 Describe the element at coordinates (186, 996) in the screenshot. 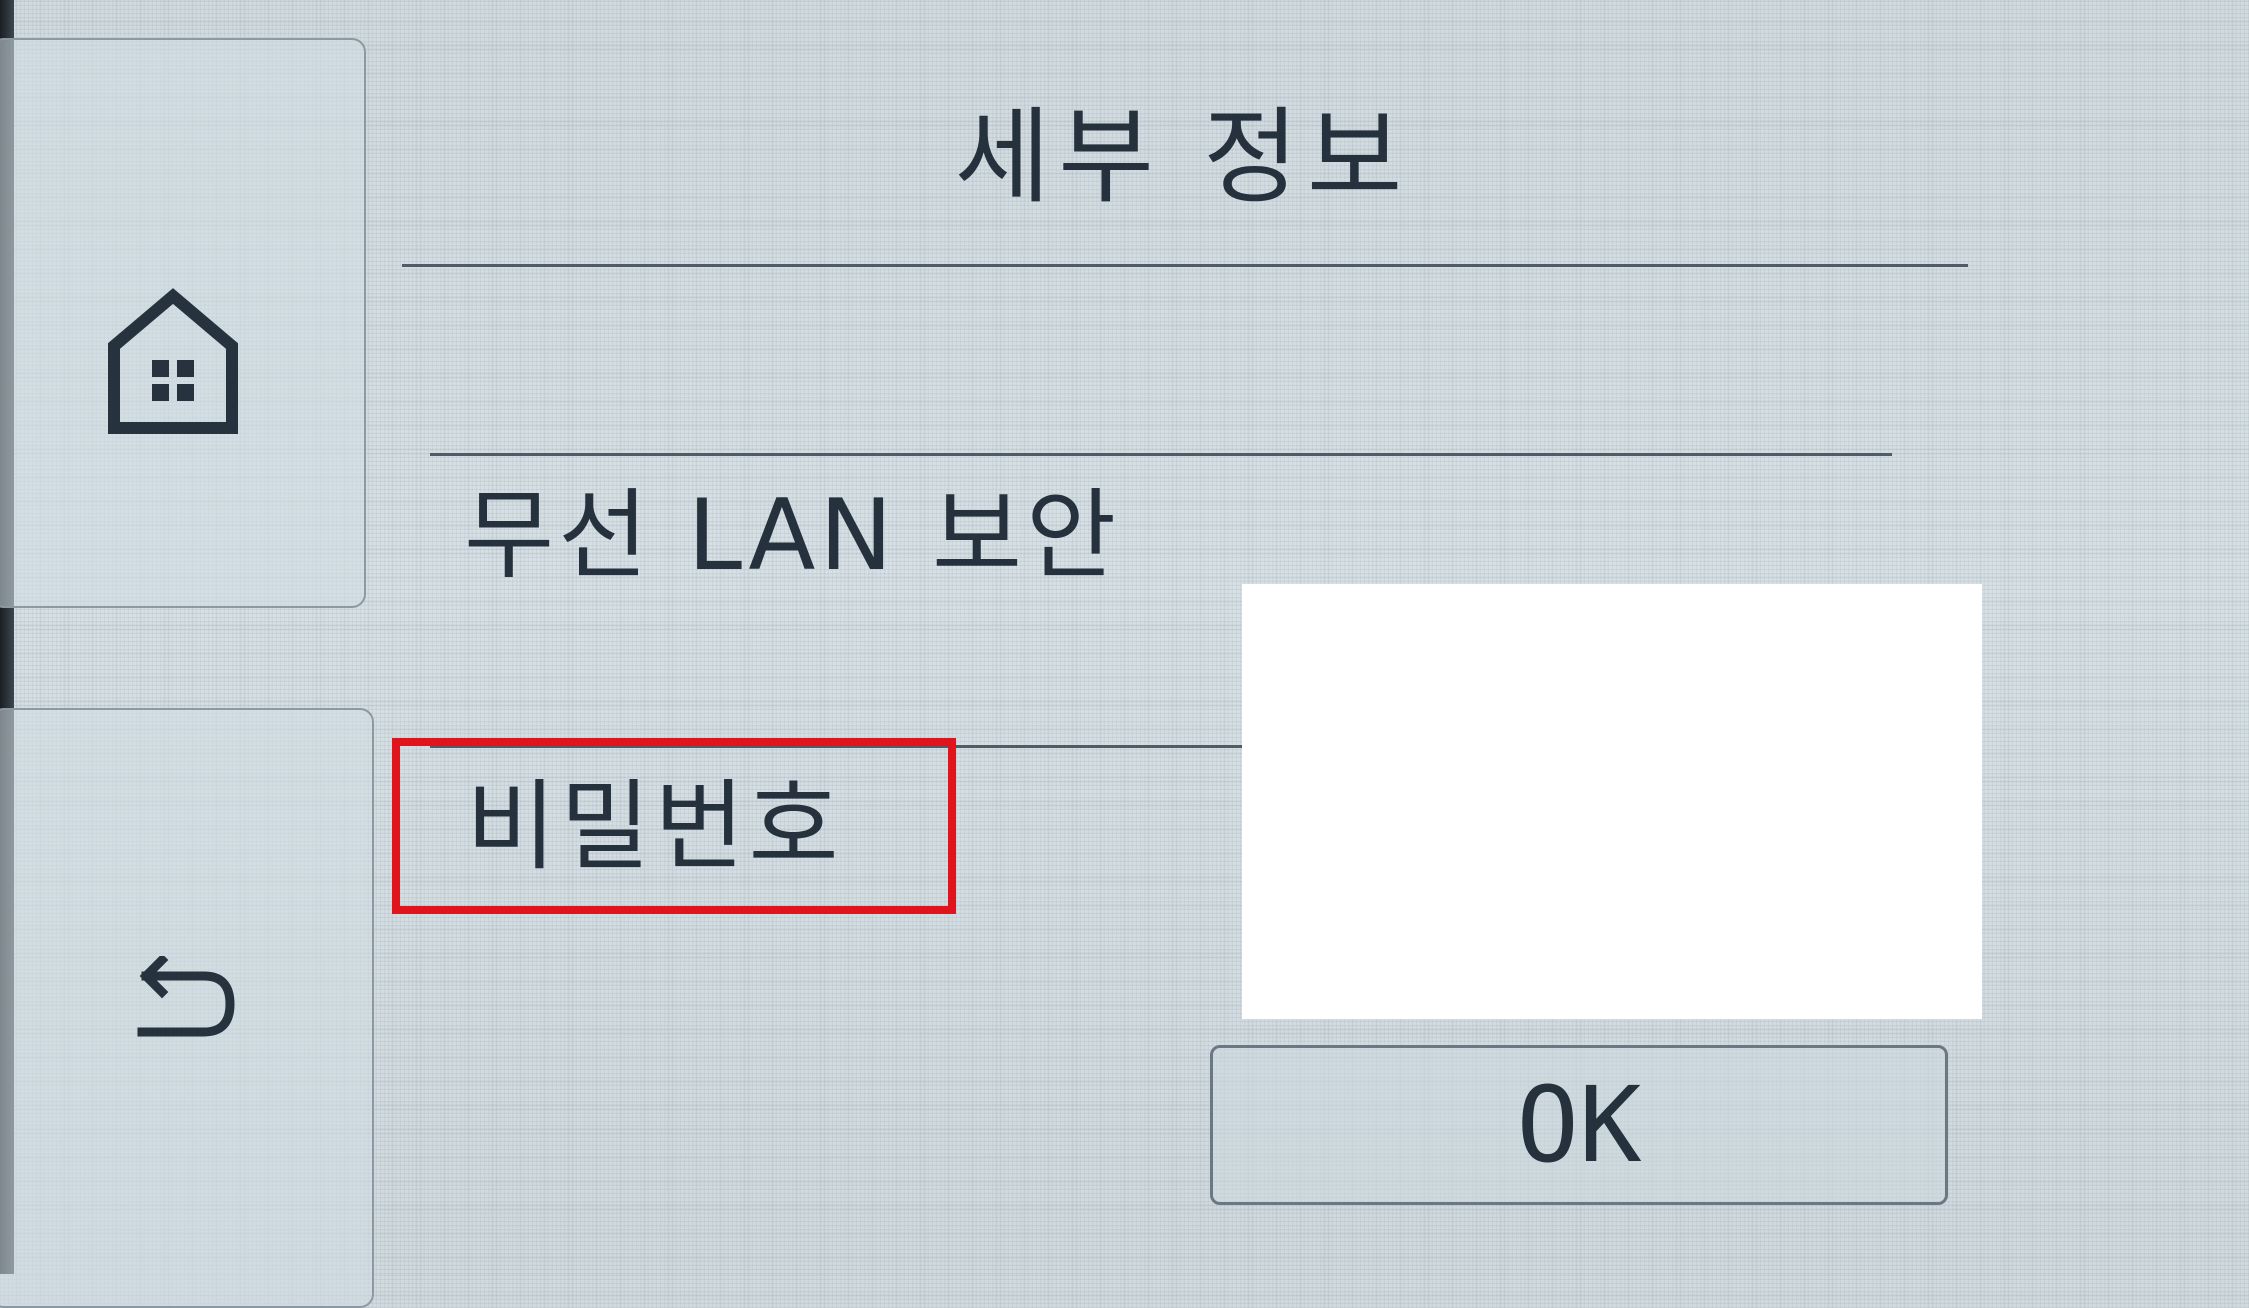

I see `back-arrow-icon` at that location.